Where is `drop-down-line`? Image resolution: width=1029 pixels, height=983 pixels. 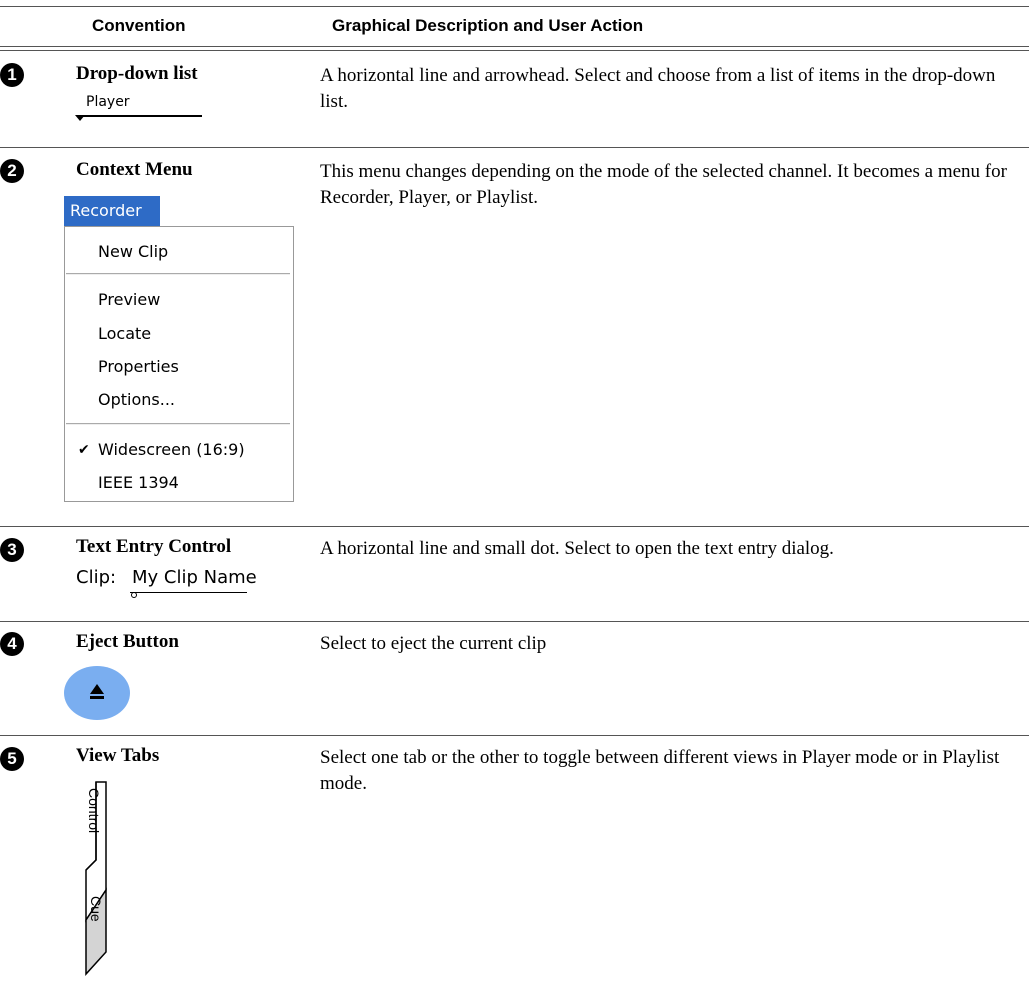 drop-down-line is located at coordinates (142, 116).